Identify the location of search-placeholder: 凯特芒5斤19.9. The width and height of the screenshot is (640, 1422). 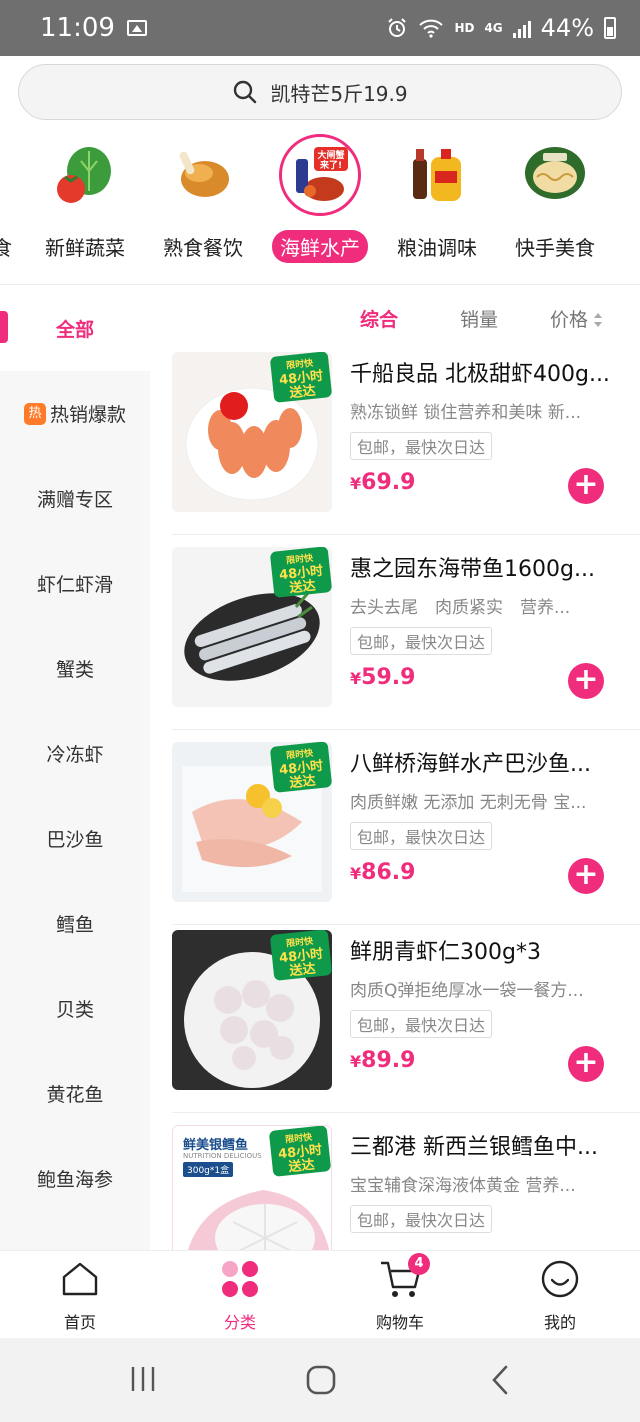
(339, 93).